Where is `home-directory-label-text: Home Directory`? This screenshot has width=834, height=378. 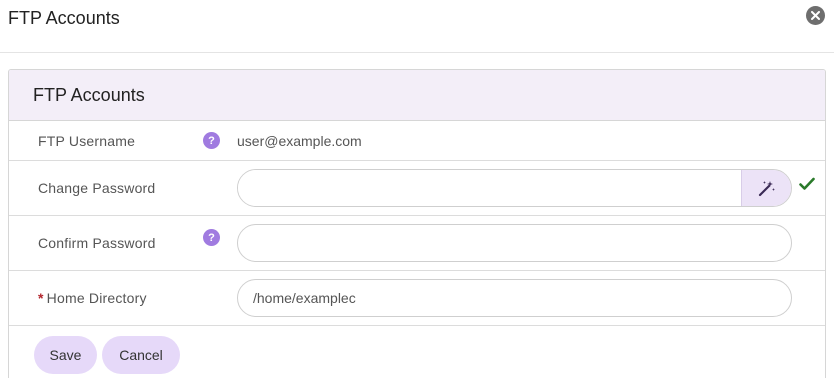
home-directory-label-text: Home Directory is located at coordinates (96, 298).